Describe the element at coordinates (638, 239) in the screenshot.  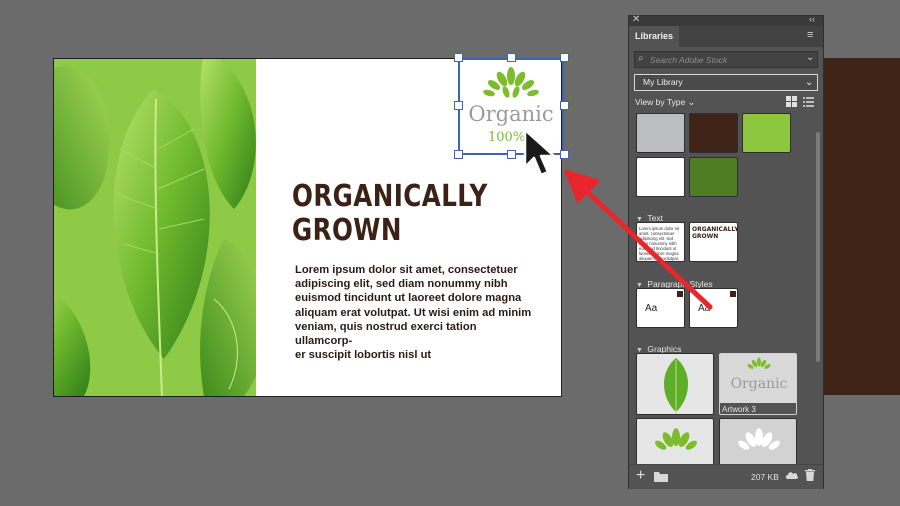
I see `drag-arrow-icon` at that location.